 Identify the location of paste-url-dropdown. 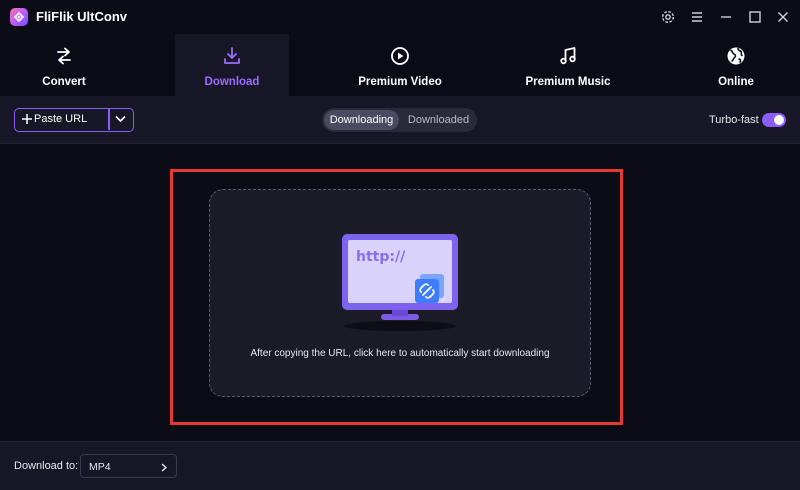
(121, 119).